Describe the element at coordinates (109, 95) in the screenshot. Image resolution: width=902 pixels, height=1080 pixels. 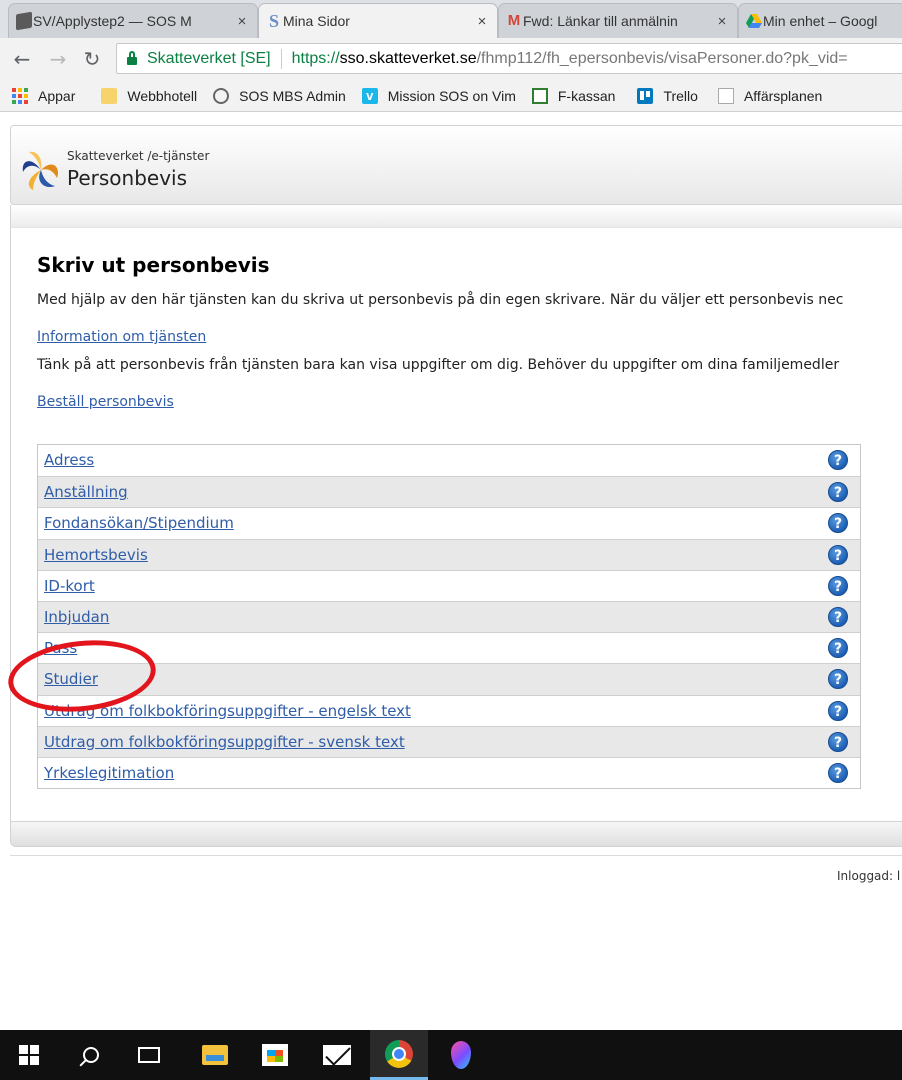
I see `folder-icon` at that location.